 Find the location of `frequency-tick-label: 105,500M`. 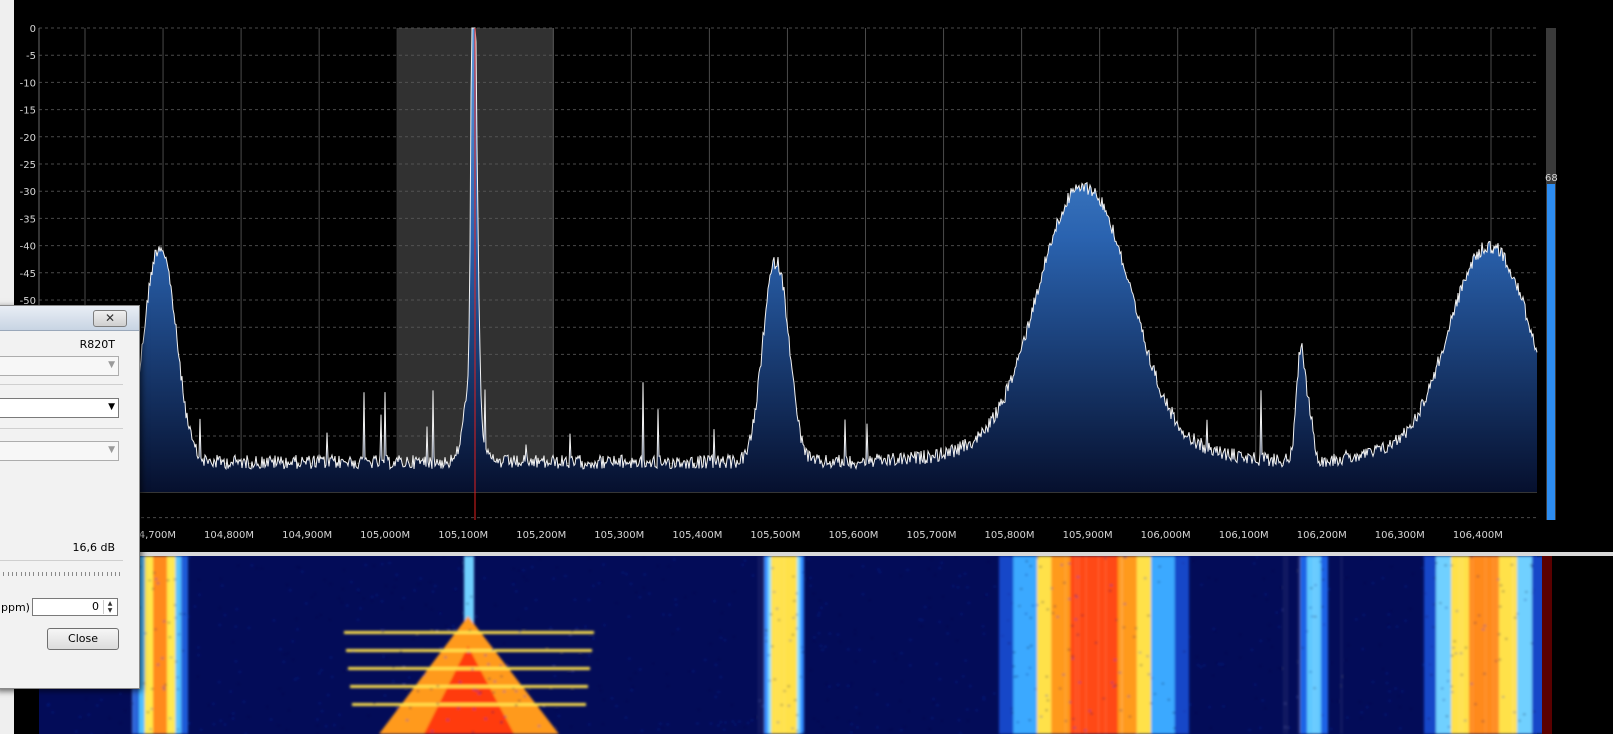

frequency-tick-label: 105,500M is located at coordinates (775, 535).